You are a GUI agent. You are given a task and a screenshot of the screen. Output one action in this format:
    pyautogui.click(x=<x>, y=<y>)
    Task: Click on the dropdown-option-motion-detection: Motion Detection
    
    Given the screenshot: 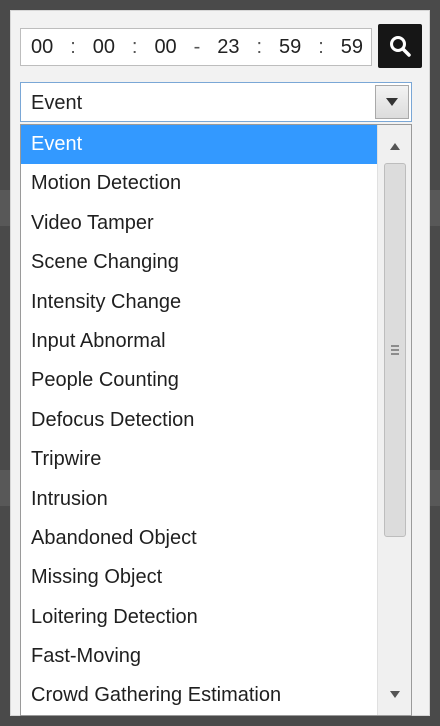 What is the action you would take?
    pyautogui.click(x=199, y=183)
    